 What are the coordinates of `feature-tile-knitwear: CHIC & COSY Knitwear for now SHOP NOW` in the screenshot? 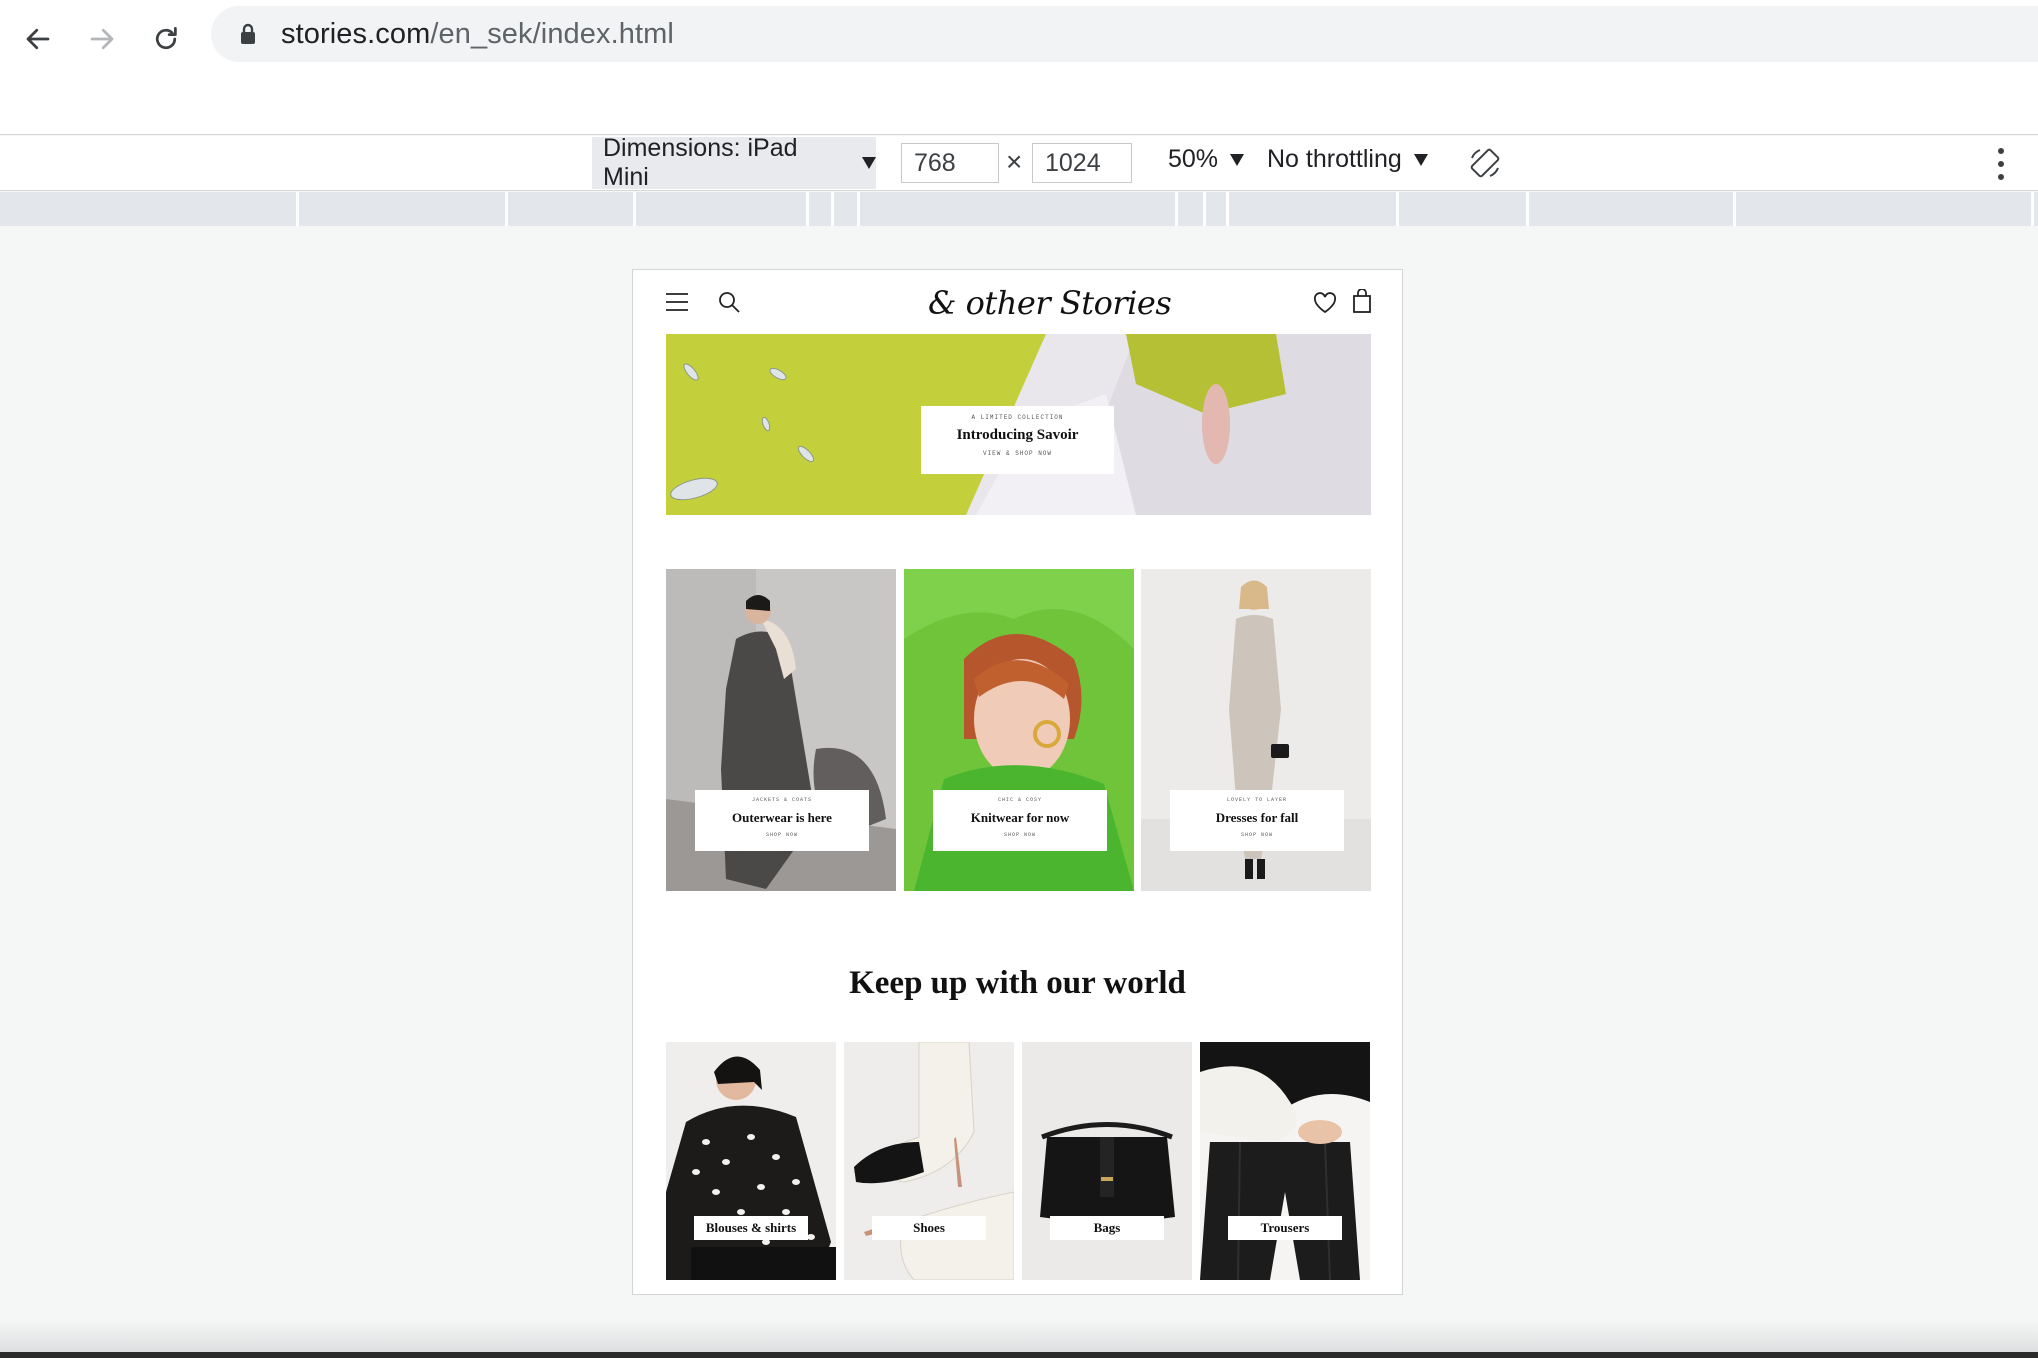 It's located at (1019, 730).